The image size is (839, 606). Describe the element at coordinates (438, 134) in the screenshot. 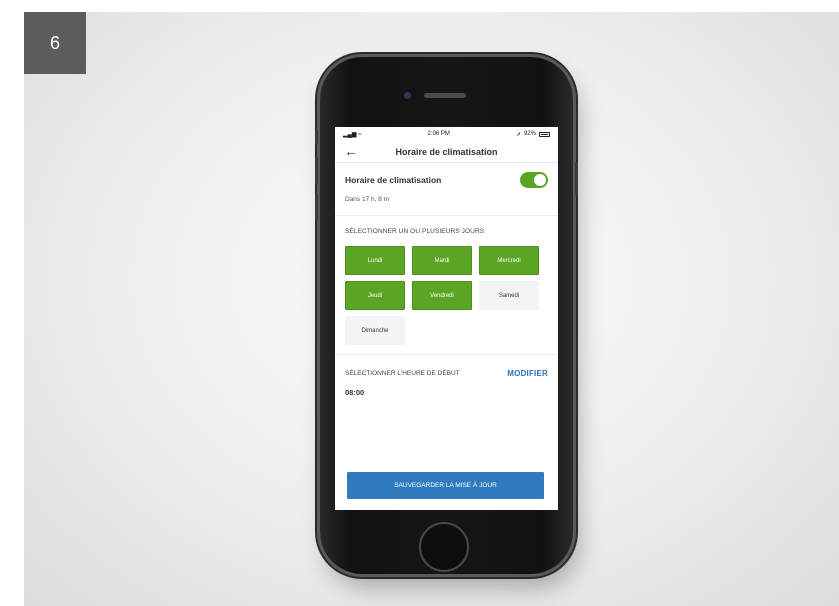

I see `status-time: 2:06 PM` at that location.